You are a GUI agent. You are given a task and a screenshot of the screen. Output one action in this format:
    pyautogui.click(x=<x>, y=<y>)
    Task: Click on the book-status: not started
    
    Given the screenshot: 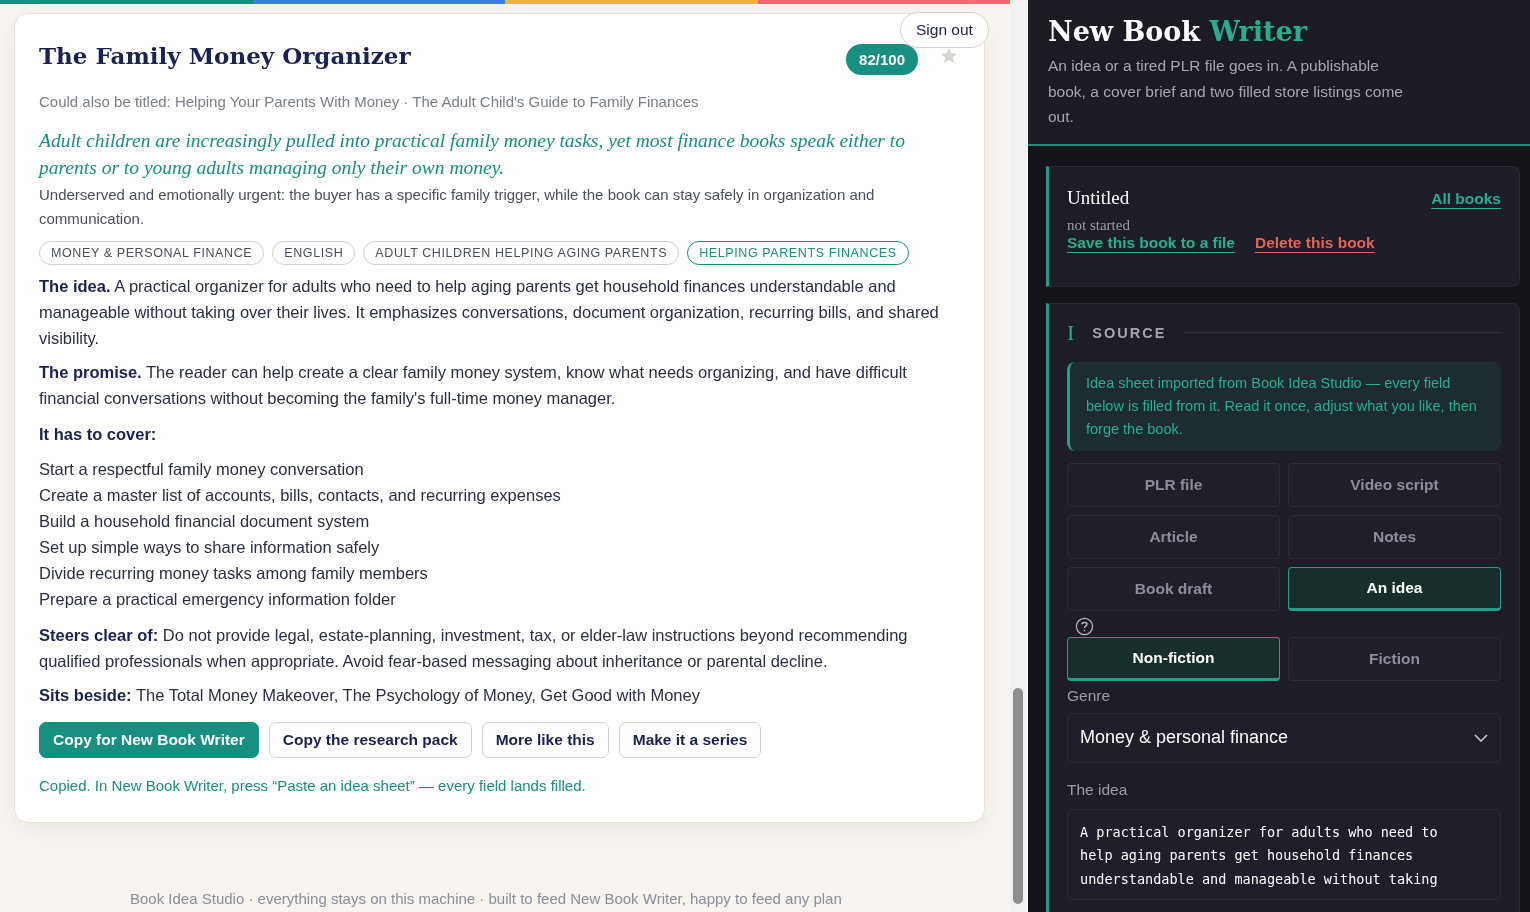 What is the action you would take?
    pyautogui.click(x=1099, y=225)
    